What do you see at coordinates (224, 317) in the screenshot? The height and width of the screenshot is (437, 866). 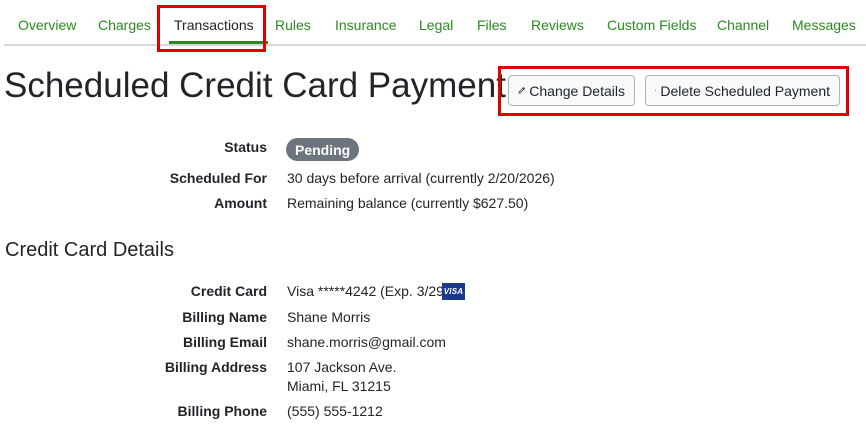 I see `billing-name-label: Billing Name` at bounding box center [224, 317].